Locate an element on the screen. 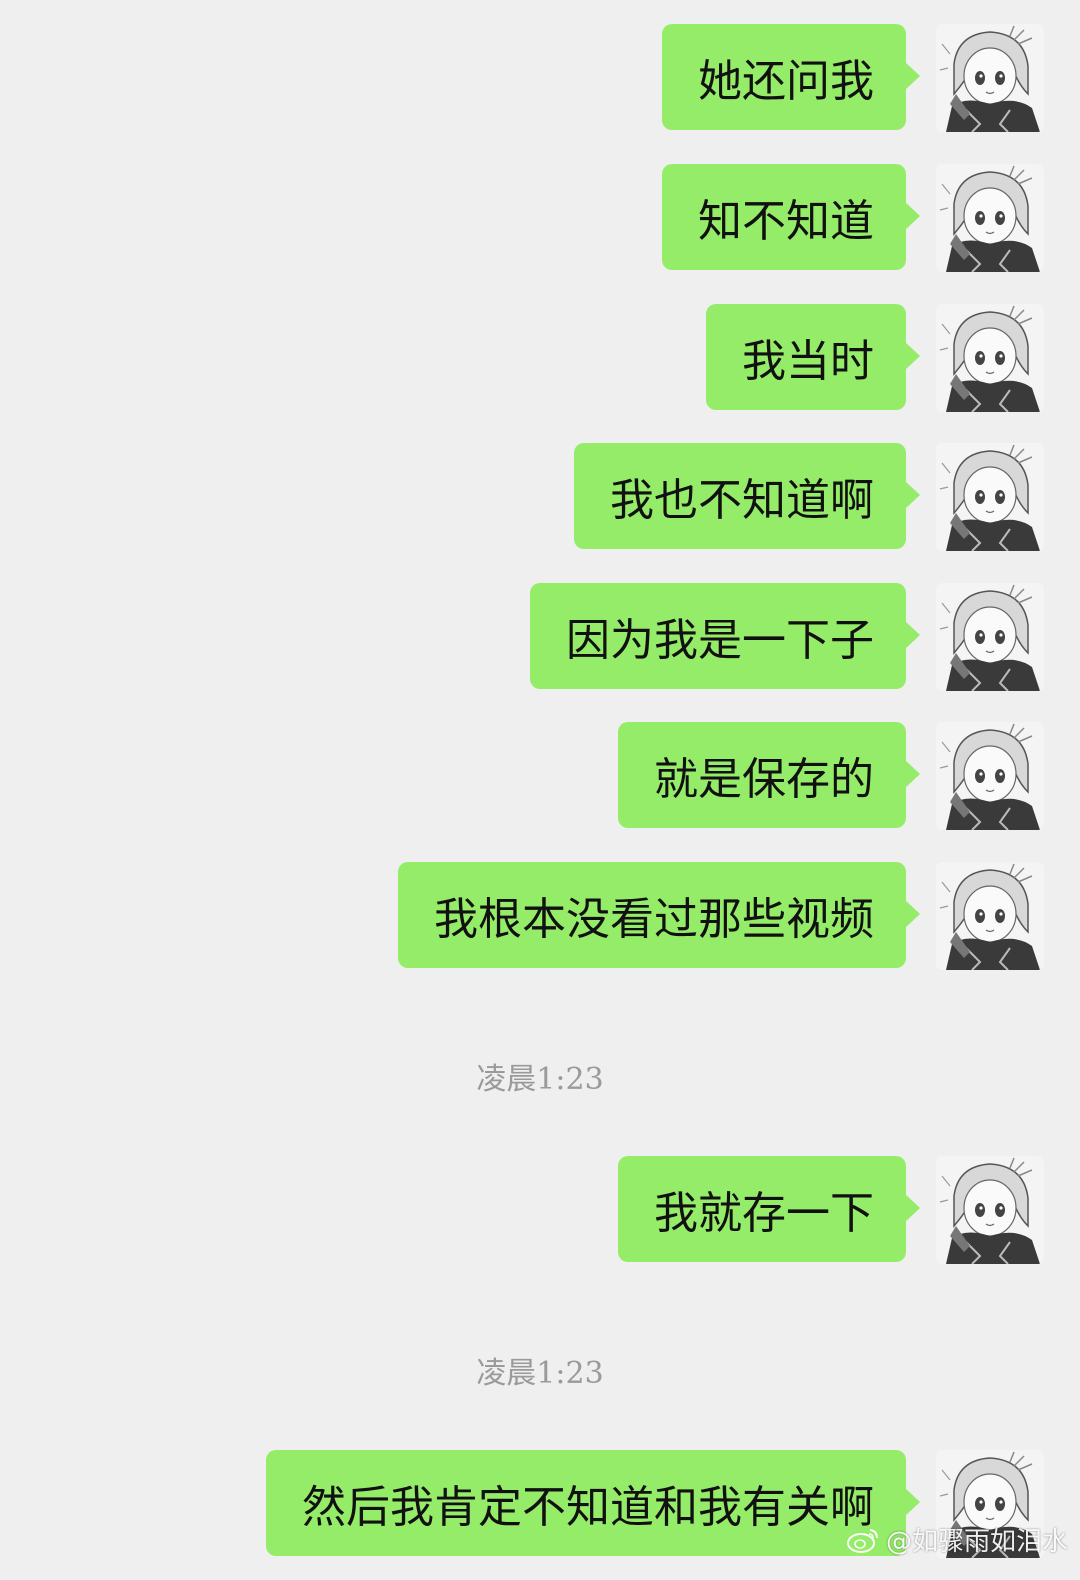  message-bubble: 她还问我 is located at coordinates (791, 77).